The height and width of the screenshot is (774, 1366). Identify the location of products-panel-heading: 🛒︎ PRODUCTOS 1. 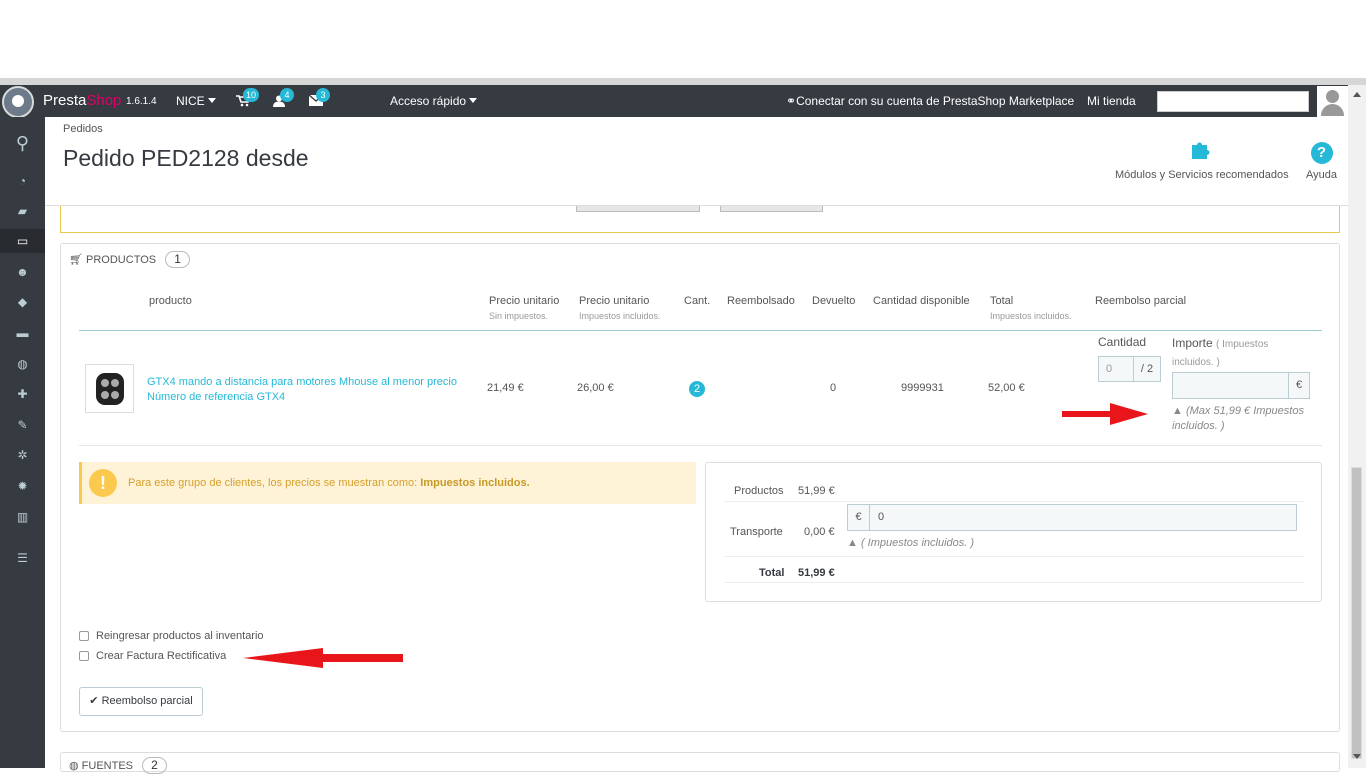
(129, 259).